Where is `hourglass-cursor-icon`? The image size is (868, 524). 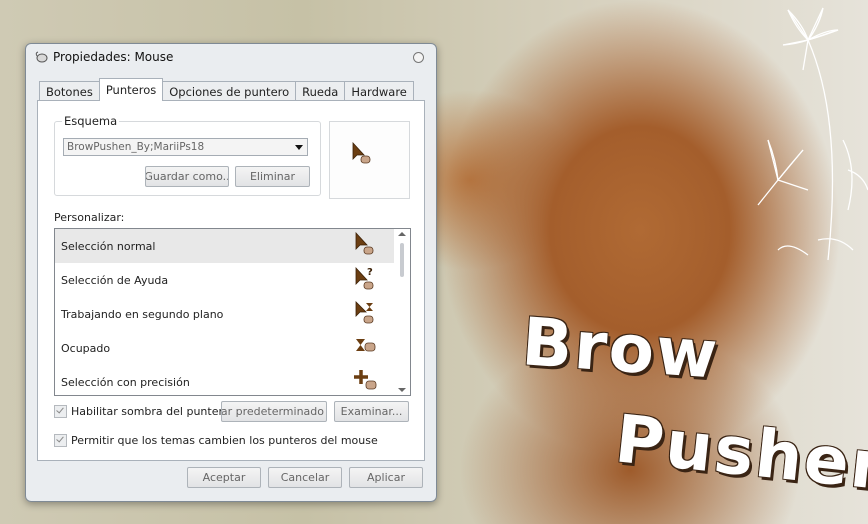
hourglass-cursor-icon is located at coordinates (366, 345).